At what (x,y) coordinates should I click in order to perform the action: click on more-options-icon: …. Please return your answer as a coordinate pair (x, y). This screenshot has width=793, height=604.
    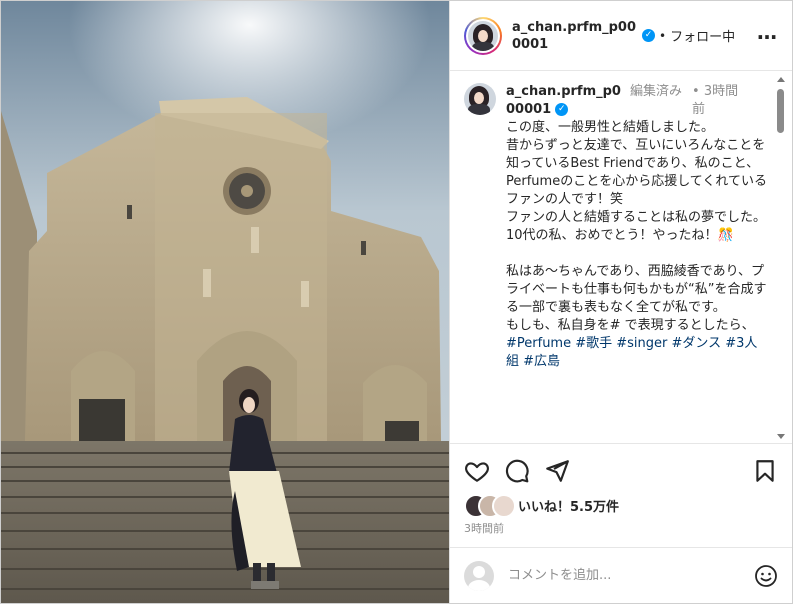
    Looking at the image, I should click on (767, 33).